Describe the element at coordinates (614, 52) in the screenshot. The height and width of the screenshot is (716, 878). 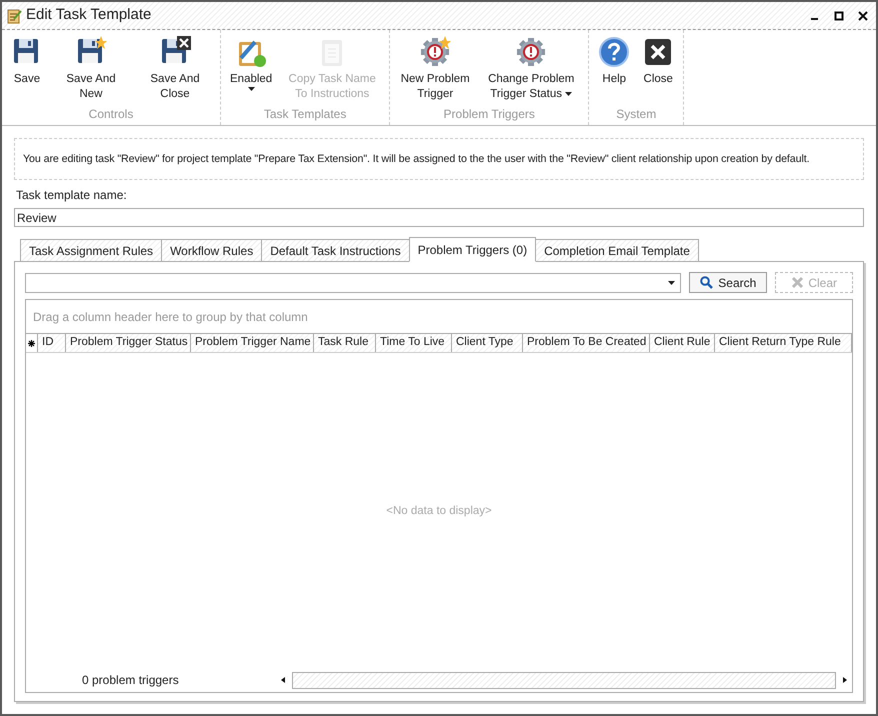
I see `help-icon` at that location.